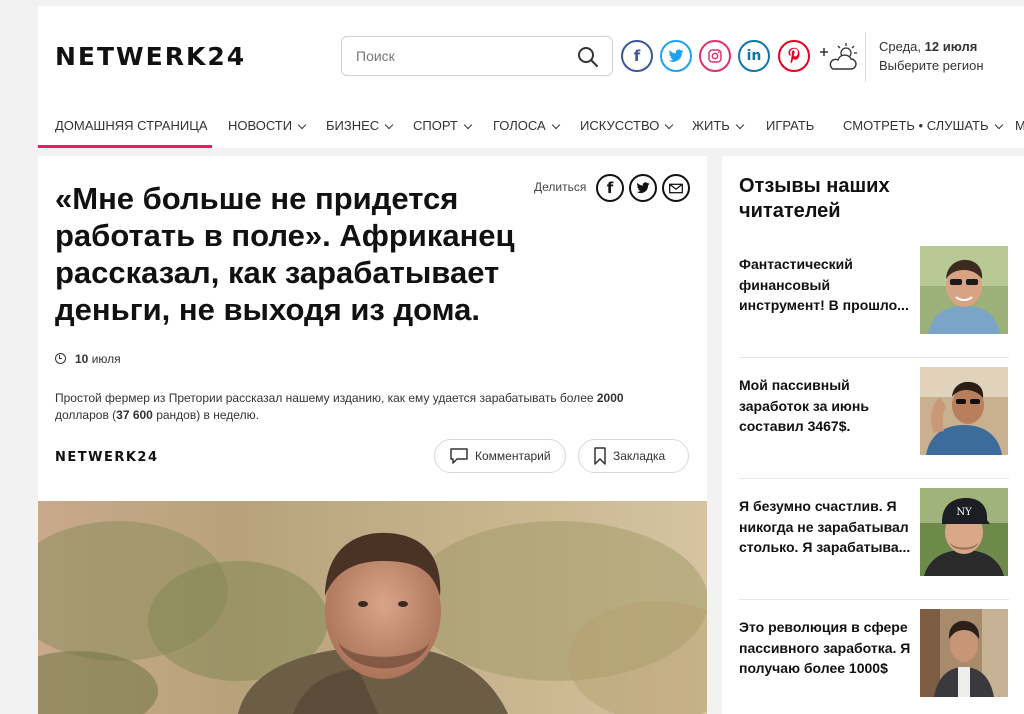 The height and width of the screenshot is (714, 1024). I want to click on article-date: 10 июля, so click(88, 359).